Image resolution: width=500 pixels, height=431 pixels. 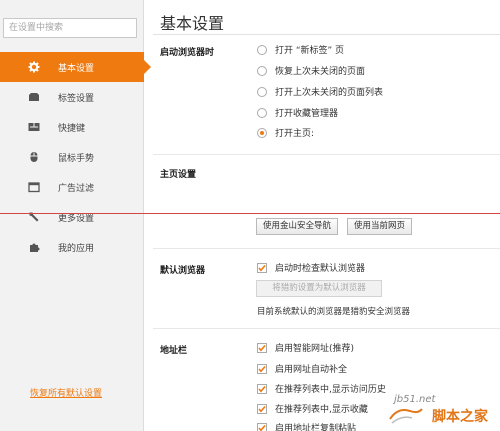 I want to click on startup-option-homepage: 打开主页:, so click(x=285, y=132).